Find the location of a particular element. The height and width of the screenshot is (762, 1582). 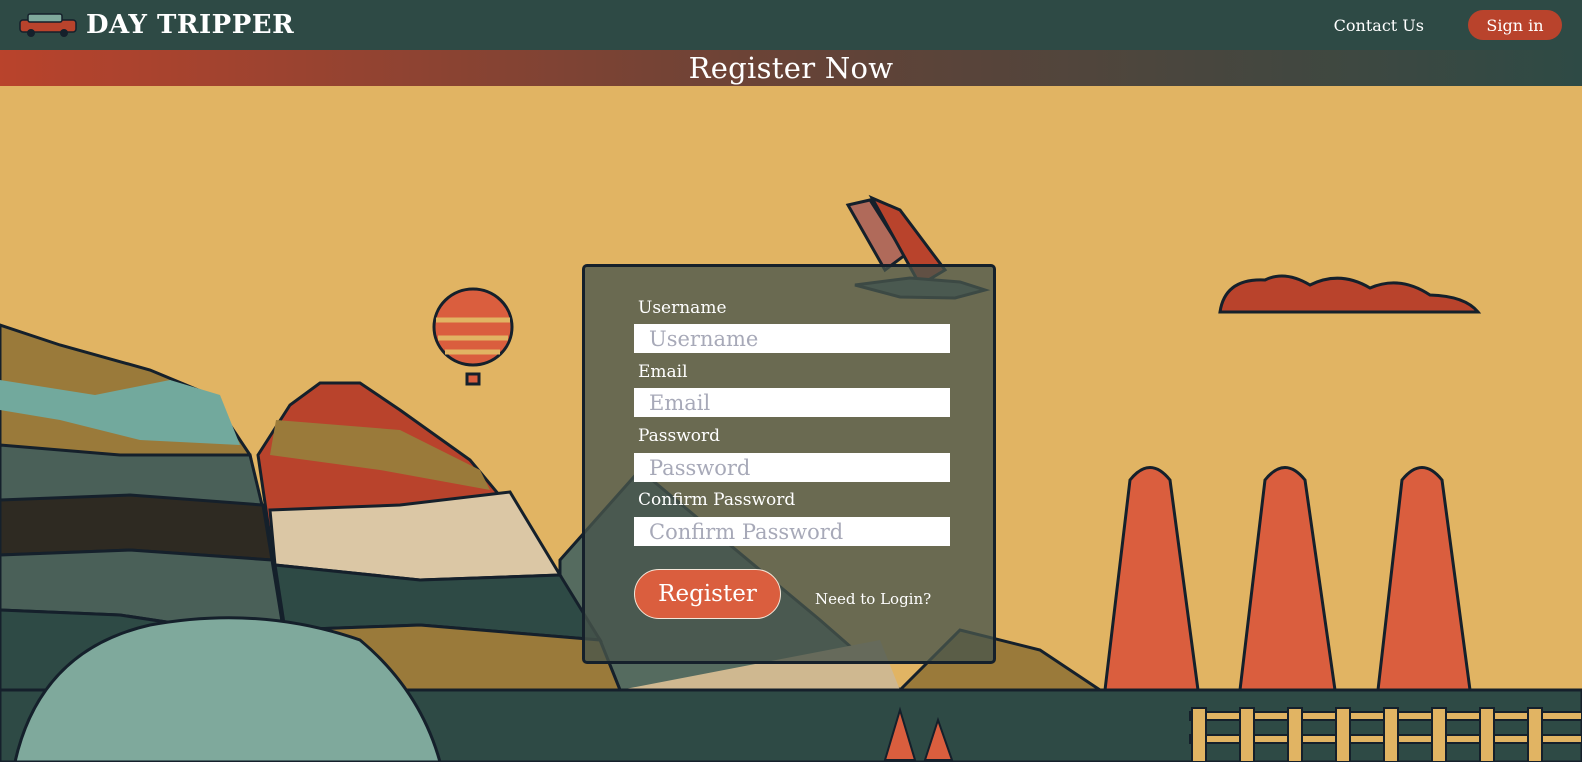

page-title: Register Now is located at coordinates (791, 68).